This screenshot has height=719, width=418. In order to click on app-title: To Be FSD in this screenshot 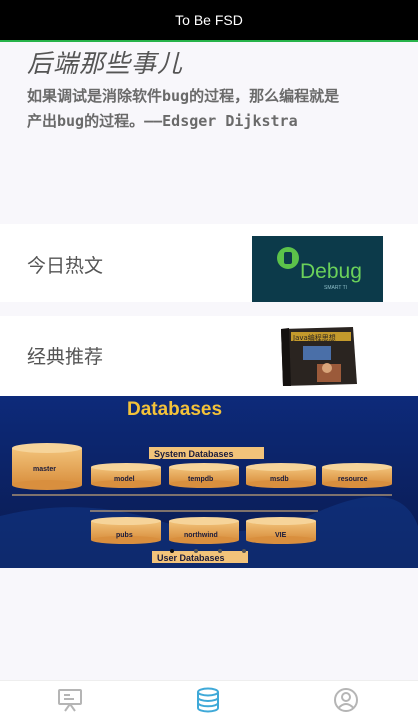, I will do `click(209, 20)`.